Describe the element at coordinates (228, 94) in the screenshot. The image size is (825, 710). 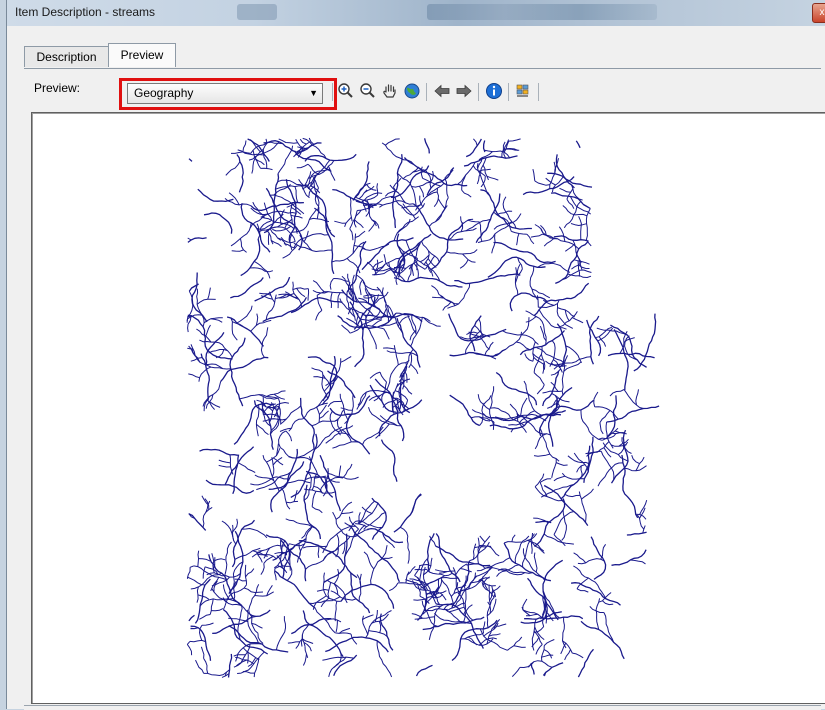
I see `highlight-box` at that location.